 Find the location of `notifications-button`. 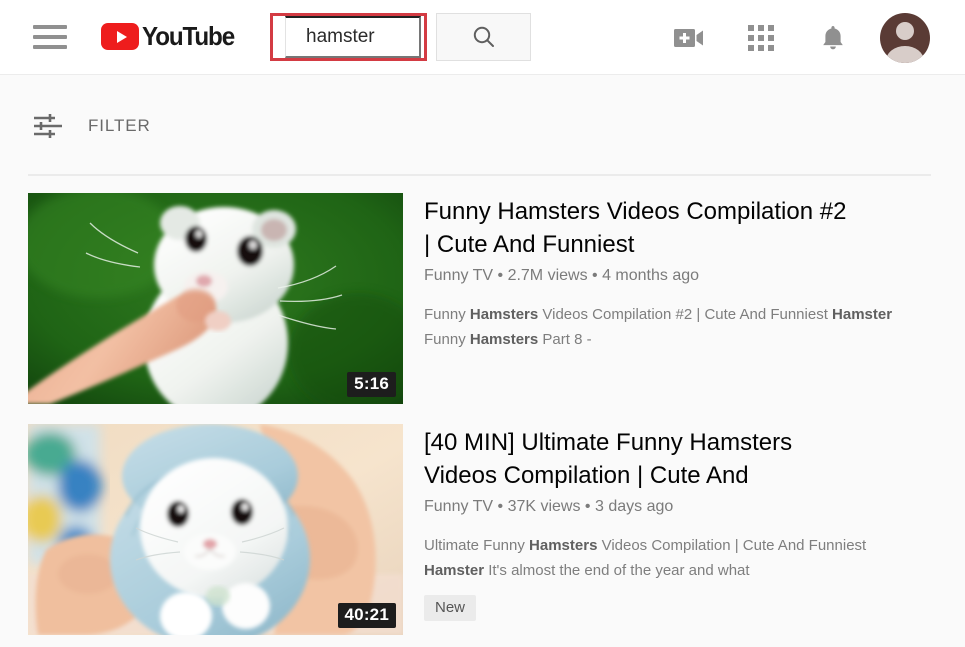

notifications-button is located at coordinates (833, 37).